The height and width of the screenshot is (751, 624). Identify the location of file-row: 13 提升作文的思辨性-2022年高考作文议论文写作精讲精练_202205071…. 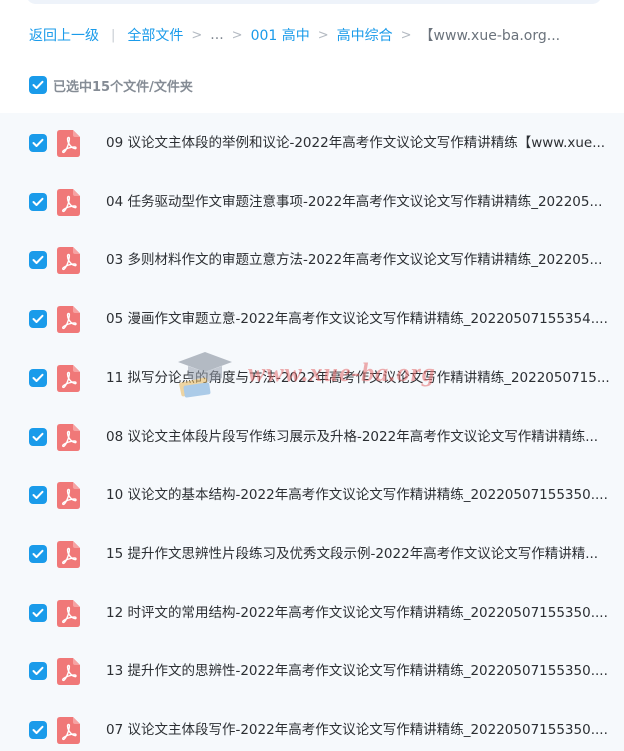
(312, 671).